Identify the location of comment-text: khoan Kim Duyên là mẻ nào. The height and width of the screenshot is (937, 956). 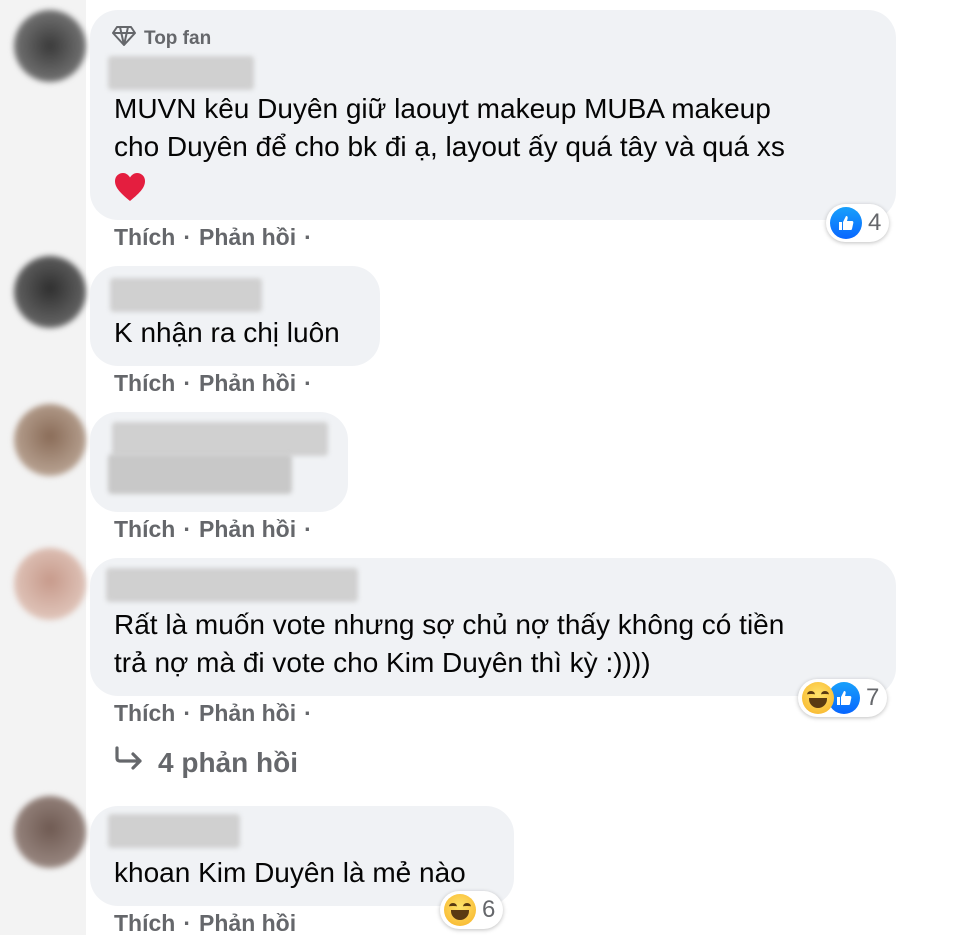
(290, 872).